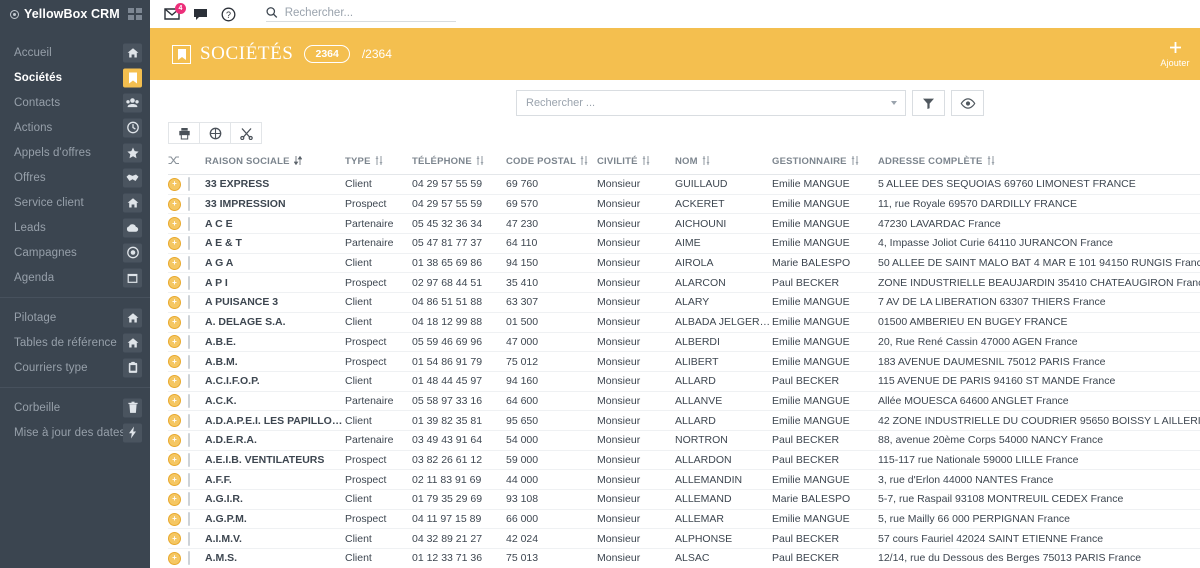 The height and width of the screenshot is (568, 1200). What do you see at coordinates (551, 163) in the screenshot?
I see `th-code-postal: CODE POSTAL` at bounding box center [551, 163].